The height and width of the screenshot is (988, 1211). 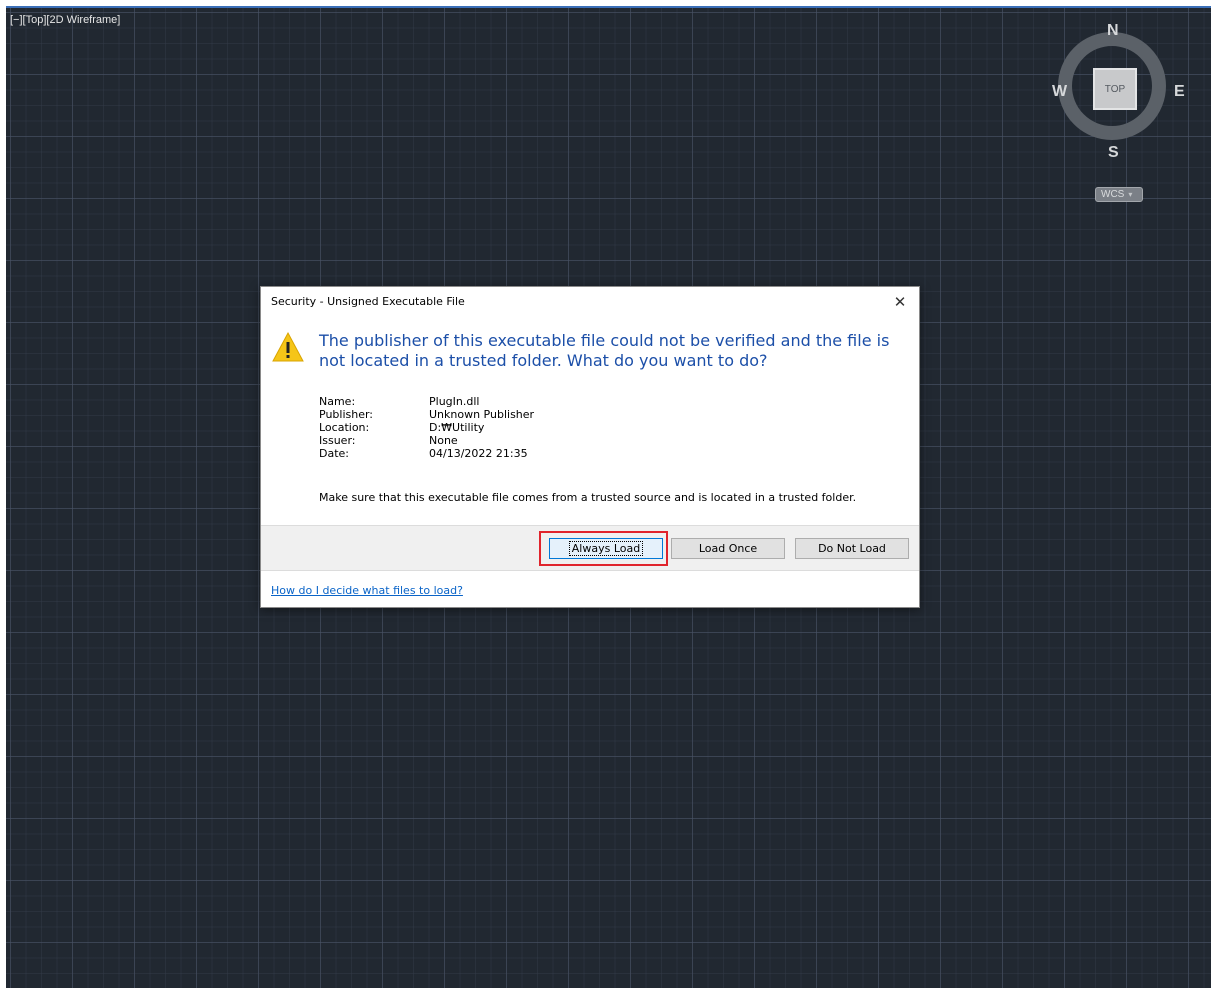 I want to click on detail-key: Date:, so click(x=334, y=453).